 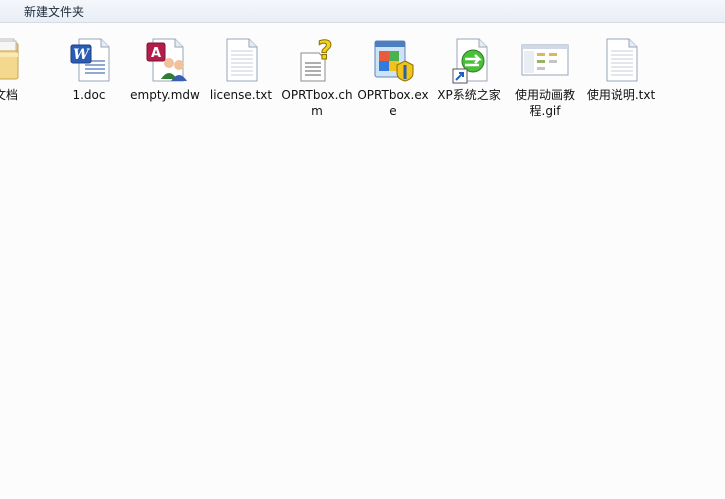 I want to click on access-workgroup-icon: A, so click(x=165, y=60).